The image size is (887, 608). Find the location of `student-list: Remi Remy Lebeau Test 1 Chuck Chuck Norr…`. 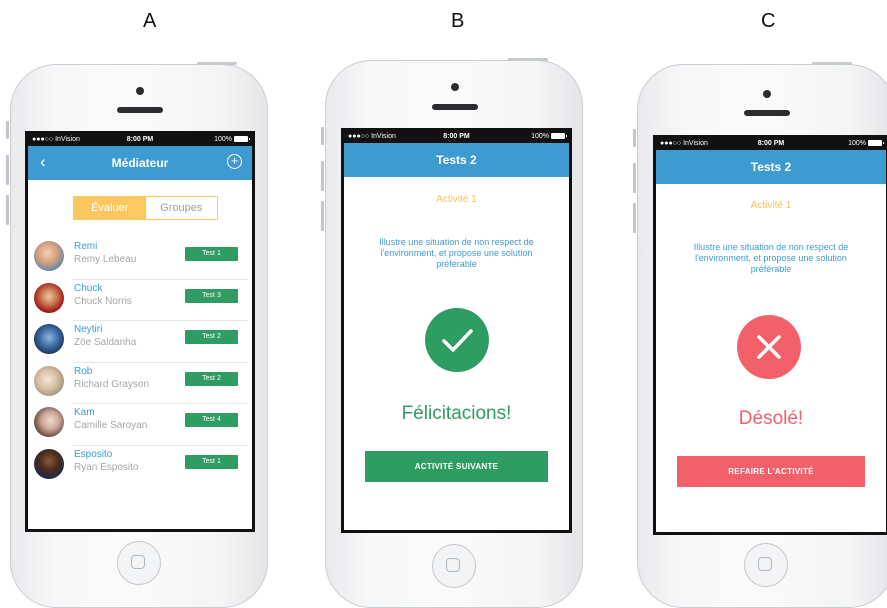

student-list: Remi Remy Lebeau Test 1 Chuck Chuck Norr… is located at coordinates (140, 362).